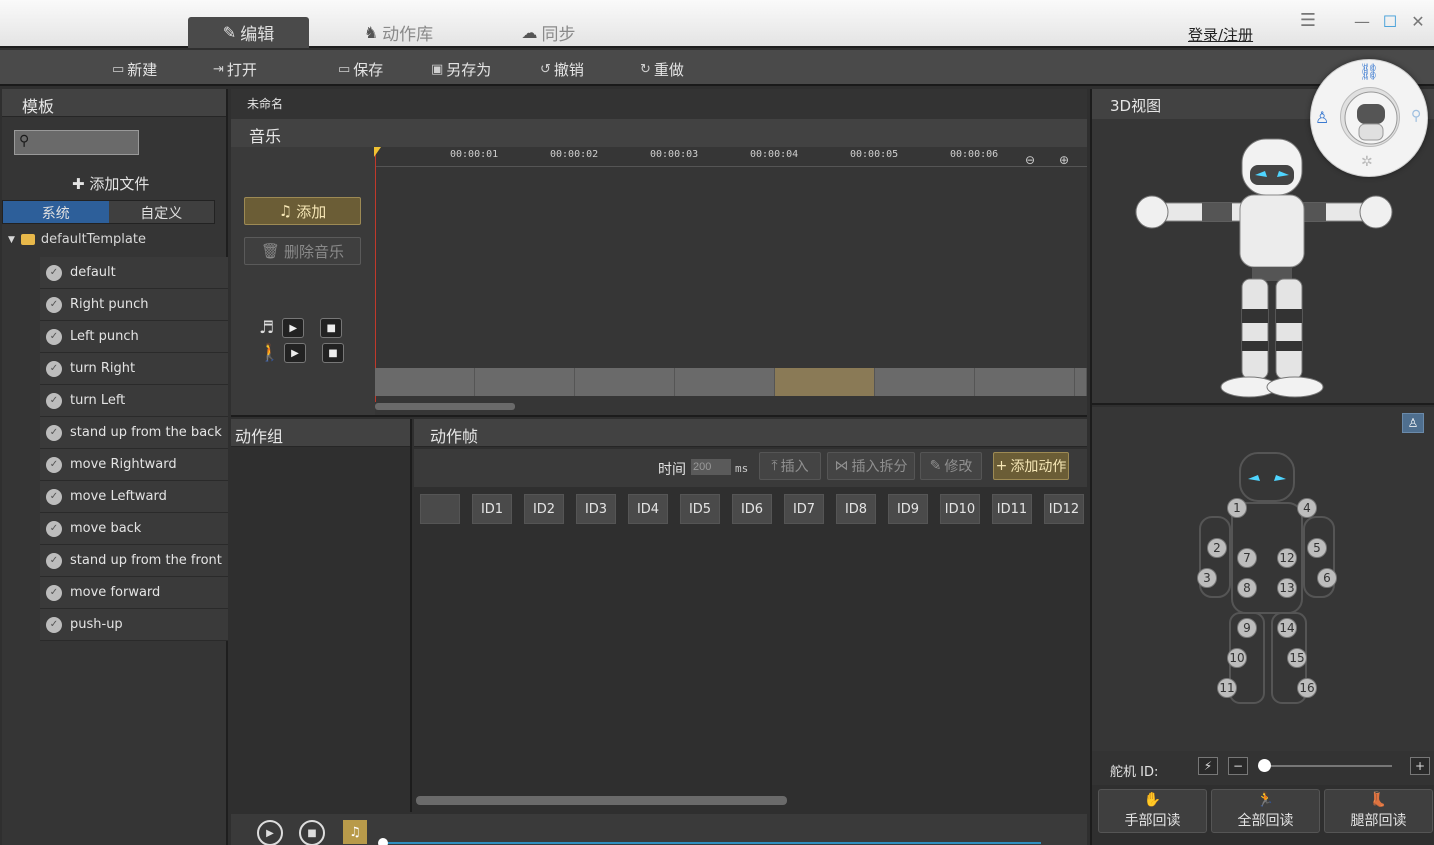 This screenshot has width=1434, height=845. What do you see at coordinates (11, 240) in the screenshot?
I see `expand-arrow-icon: ▼` at bounding box center [11, 240].